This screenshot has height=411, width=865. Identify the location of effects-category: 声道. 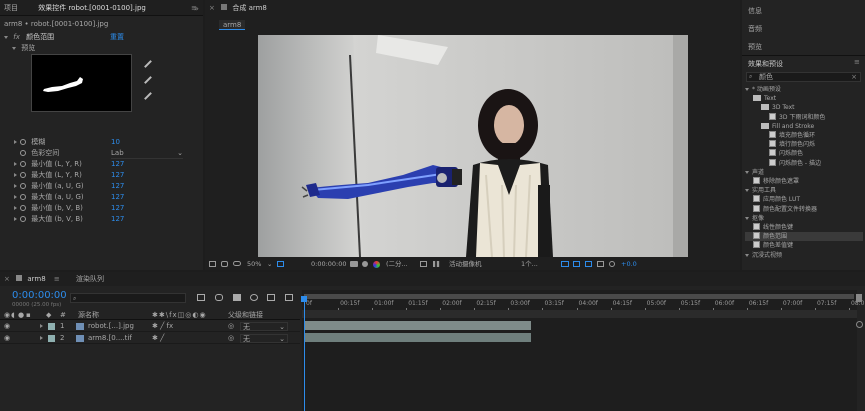
(804, 172).